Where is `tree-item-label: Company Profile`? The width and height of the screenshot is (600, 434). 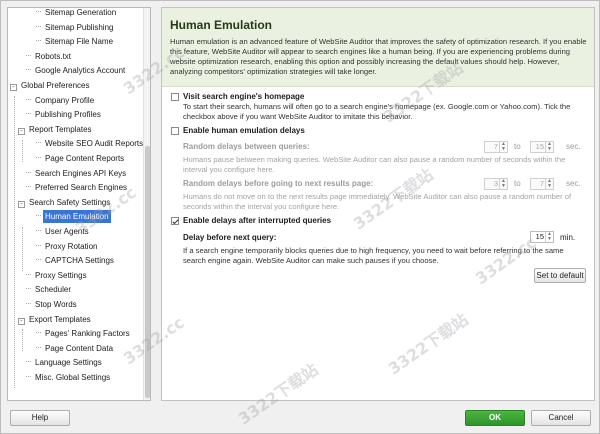 tree-item-label: Company Profile is located at coordinates (65, 100).